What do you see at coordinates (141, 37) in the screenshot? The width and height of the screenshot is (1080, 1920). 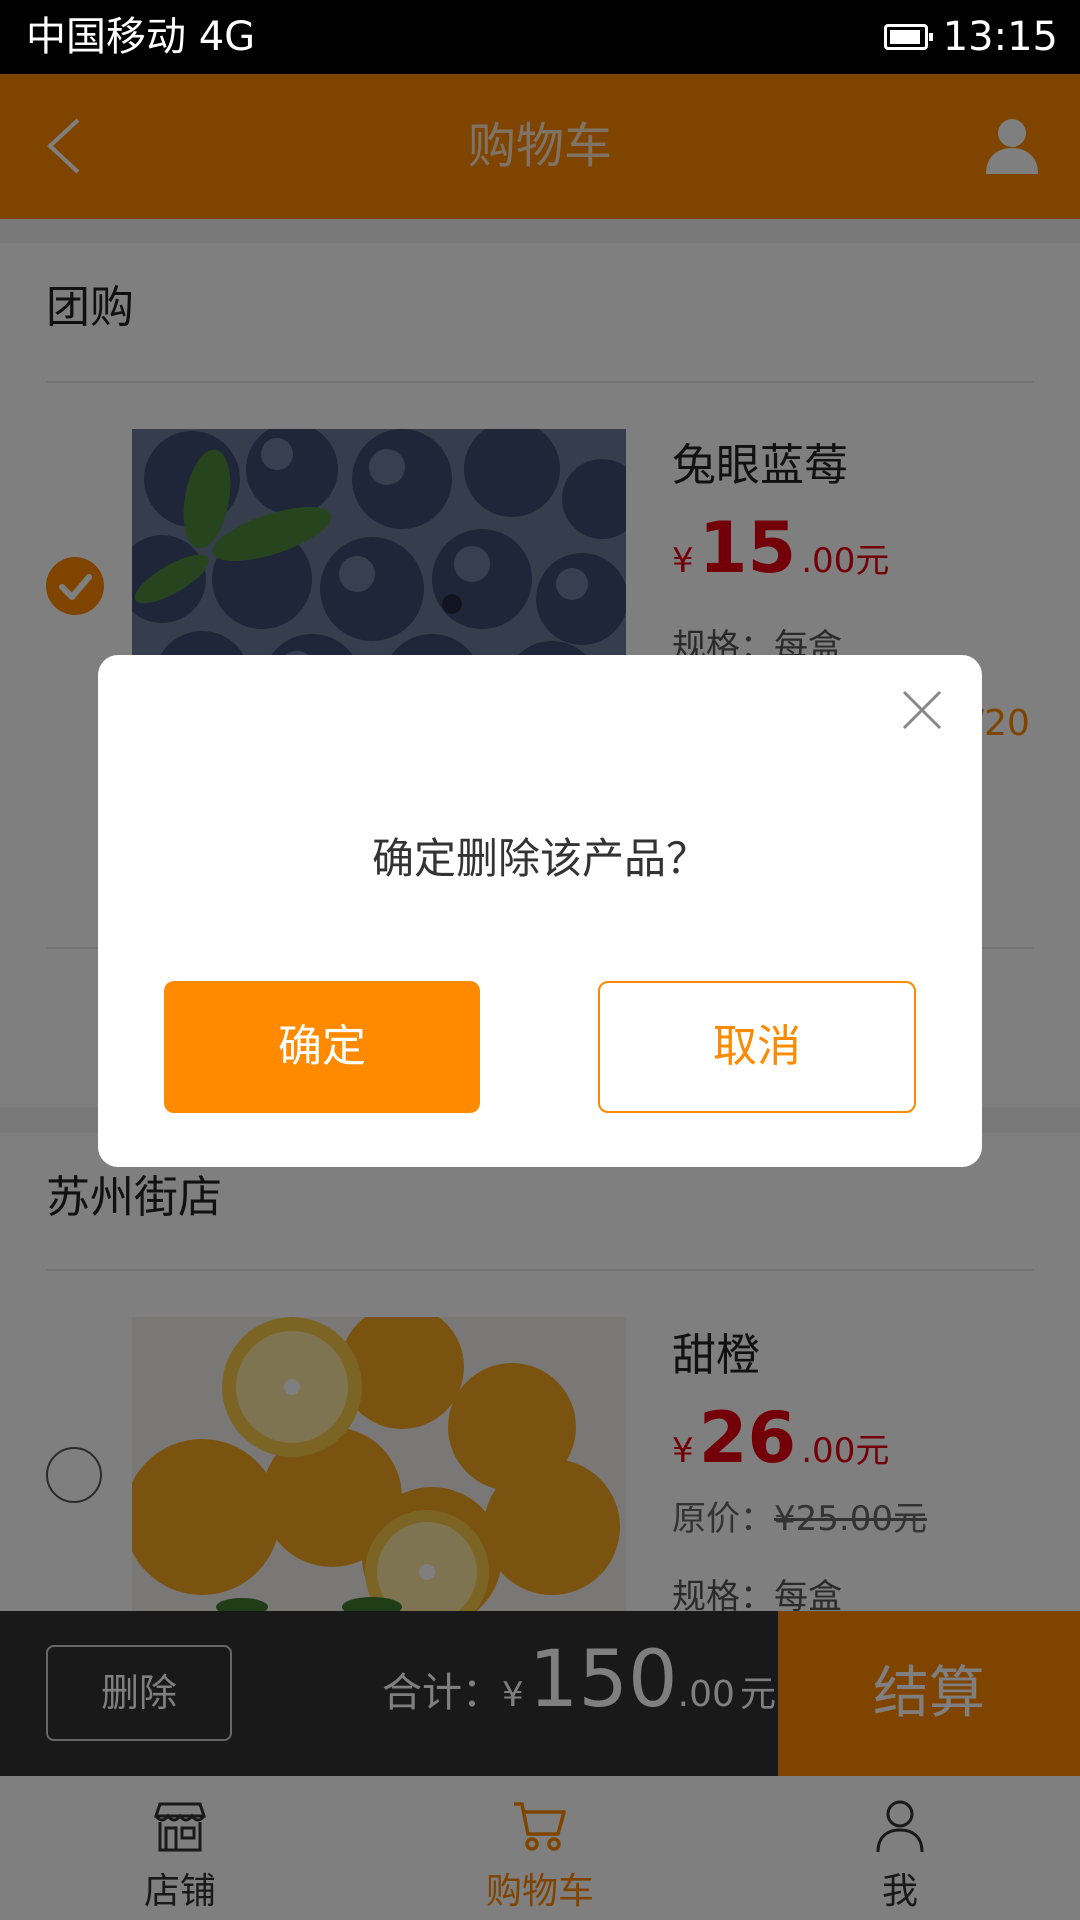 I see `carrier-label: 中国移动 4G` at bounding box center [141, 37].